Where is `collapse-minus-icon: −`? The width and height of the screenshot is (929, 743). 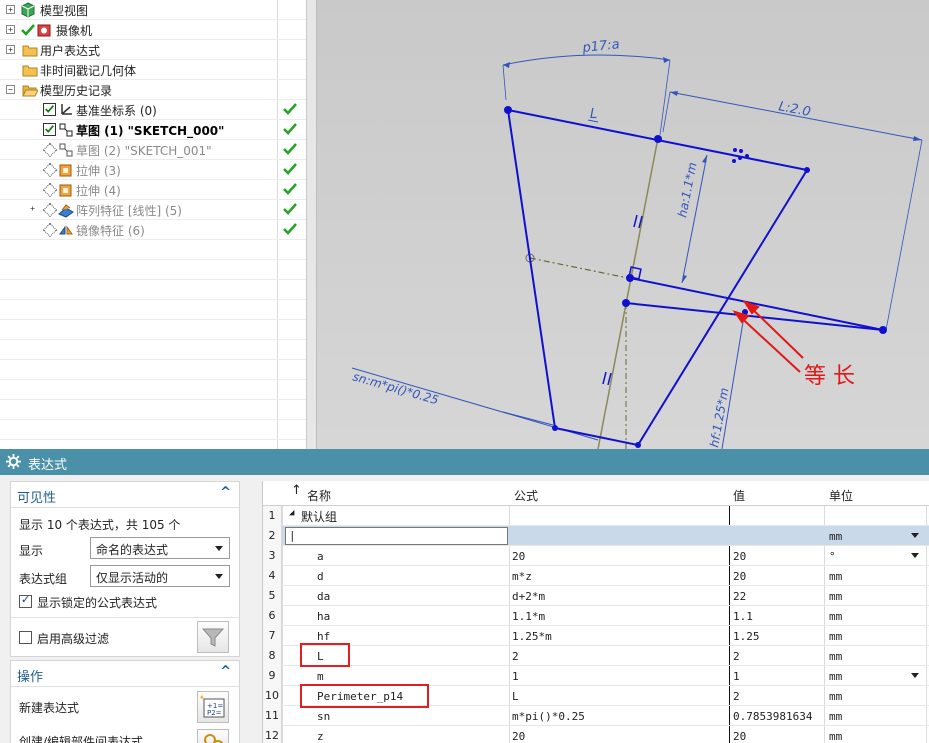
collapse-minus-icon: − is located at coordinates (10, 89).